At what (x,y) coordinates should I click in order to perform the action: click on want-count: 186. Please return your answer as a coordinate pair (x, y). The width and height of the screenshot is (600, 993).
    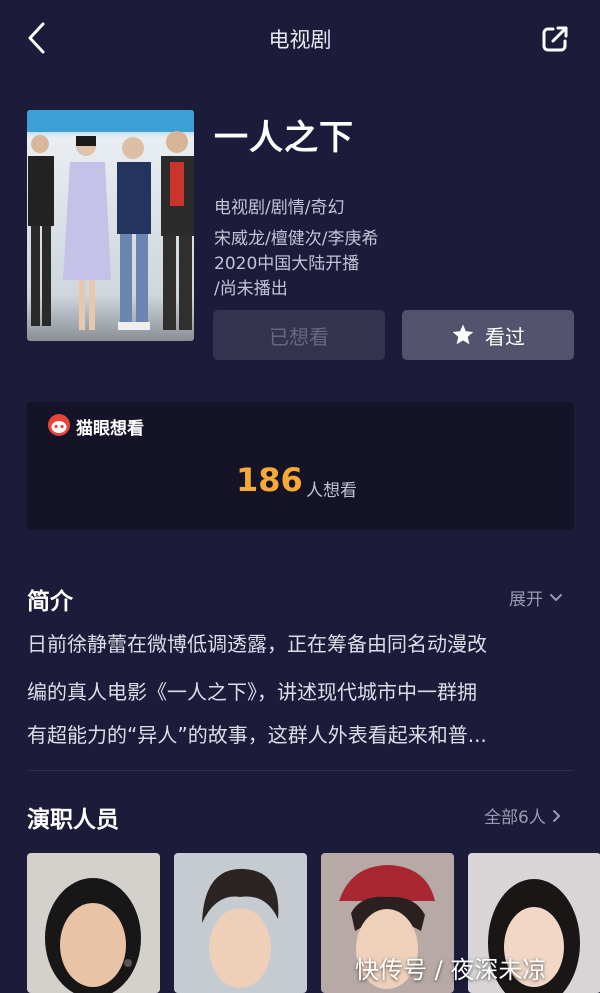
    Looking at the image, I should click on (269, 480).